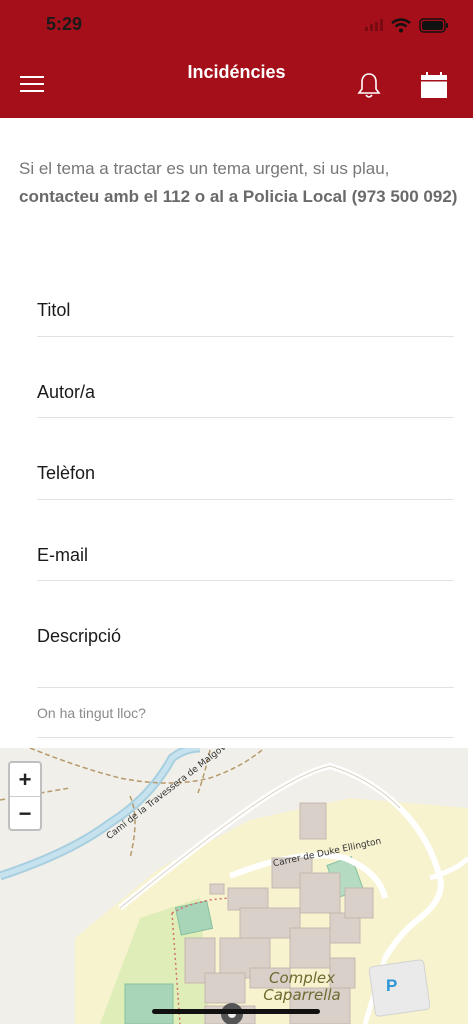 The height and width of the screenshot is (1024, 473). What do you see at coordinates (236, 72) in the screenshot?
I see `page-title: Incidéncies` at bounding box center [236, 72].